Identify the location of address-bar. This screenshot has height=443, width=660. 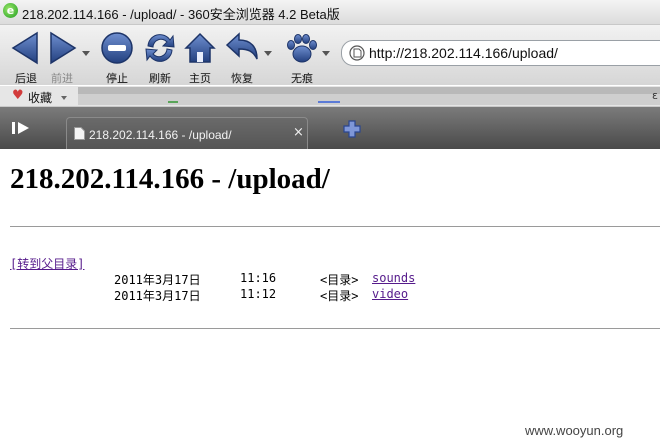
(500, 53).